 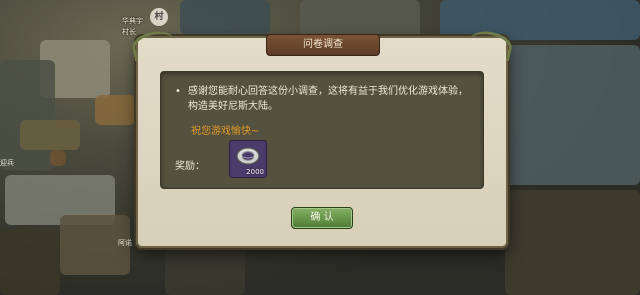 I want to click on npc-name-left: 迎兵, so click(x=7, y=163).